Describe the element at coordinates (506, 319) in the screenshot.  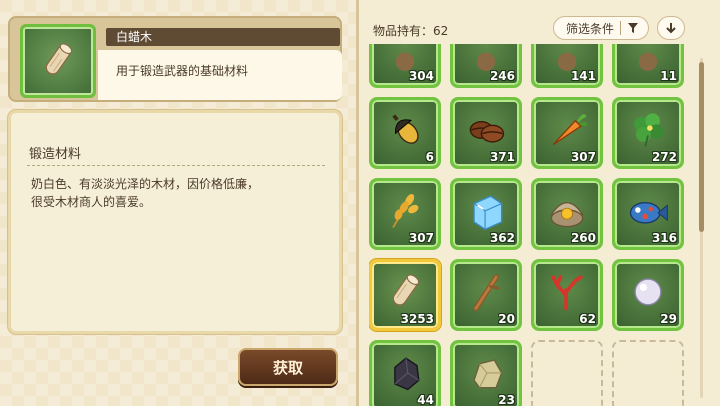
I see `item-quantity: 20` at that location.